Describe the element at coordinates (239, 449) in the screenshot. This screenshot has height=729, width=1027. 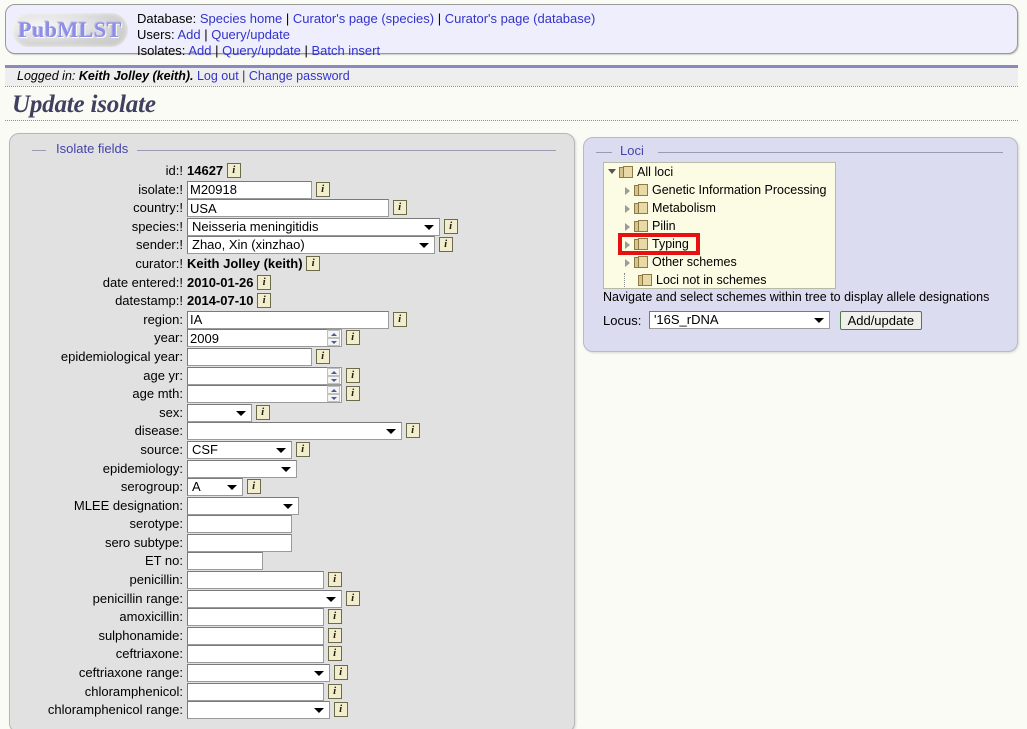
I see `field-select: CSF` at that location.